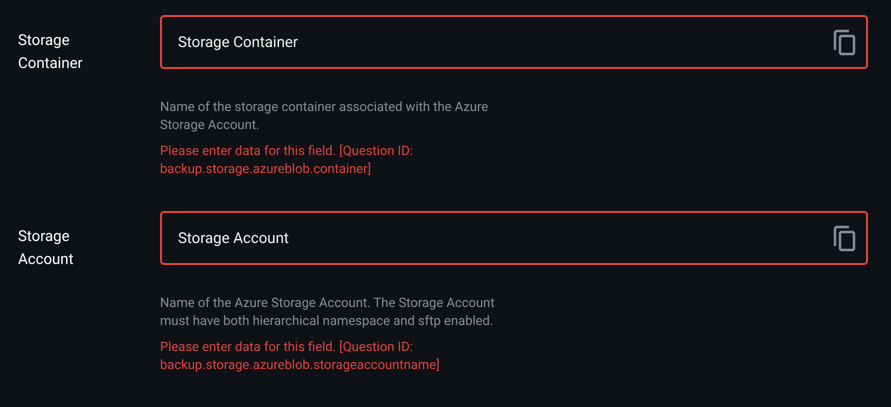  Describe the element at coordinates (300, 357) in the screenshot. I see `error-message: Please enter data for this field. [Question ID: backup.storage.azureblob.storageaccountname]` at that location.